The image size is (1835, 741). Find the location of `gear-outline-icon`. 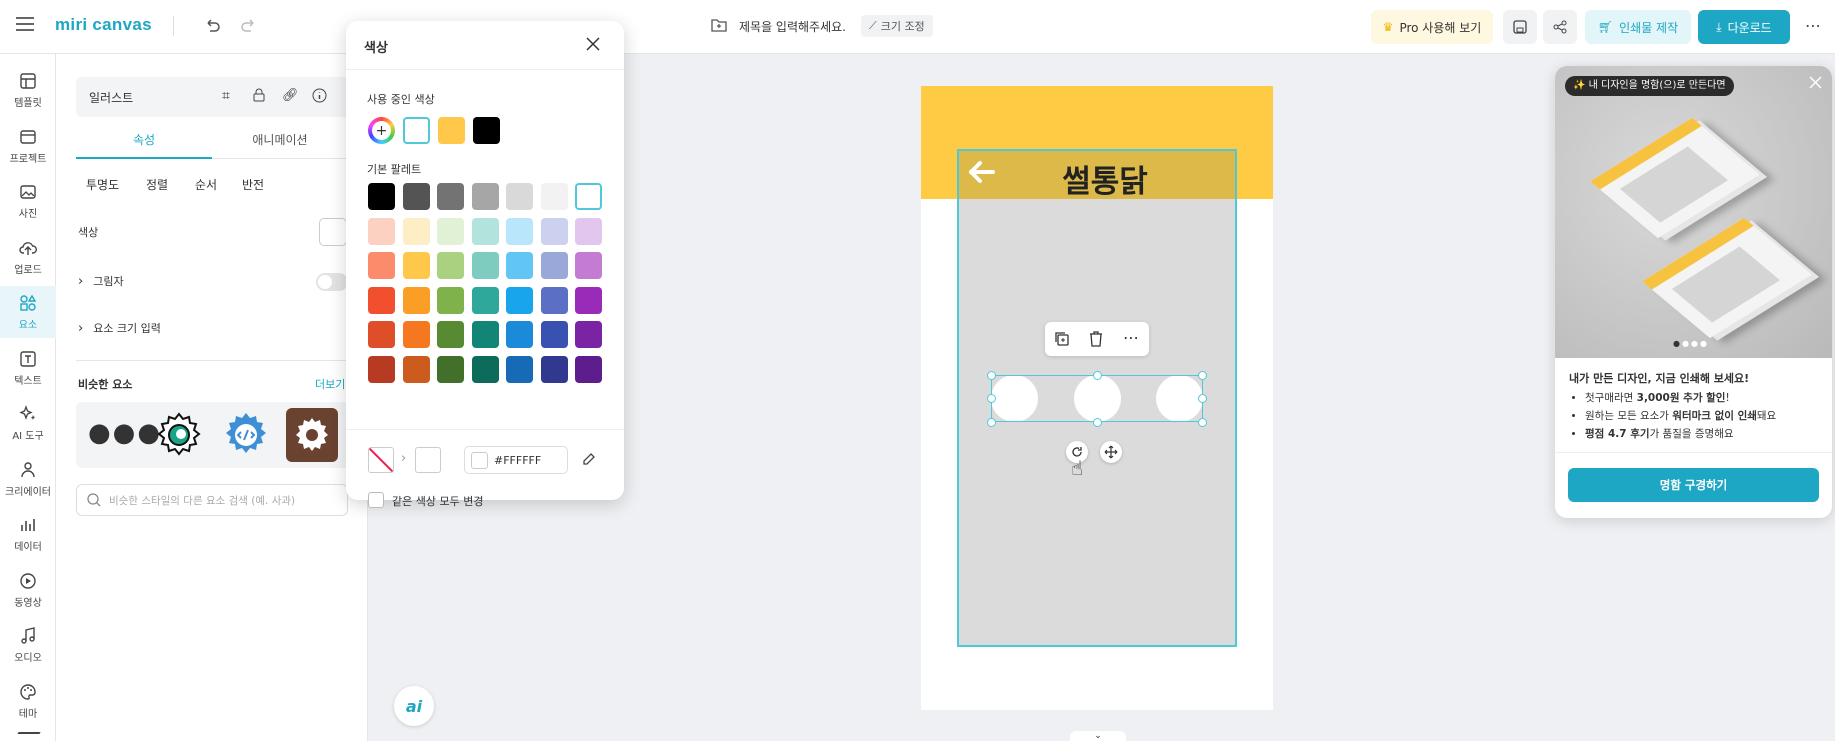

gear-outline-icon is located at coordinates (179, 436).